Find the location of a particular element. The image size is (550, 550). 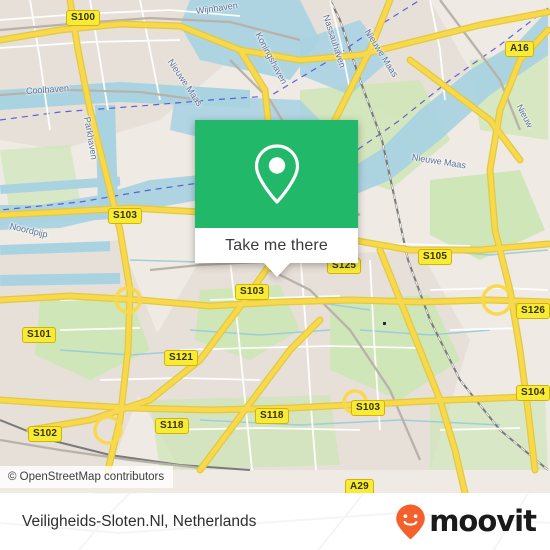

road-shield: S104 is located at coordinates (533, 393).